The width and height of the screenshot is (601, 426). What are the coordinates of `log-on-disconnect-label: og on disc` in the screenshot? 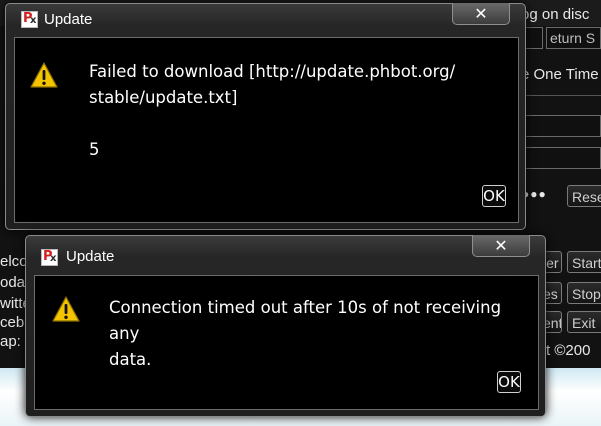 It's located at (555, 14).